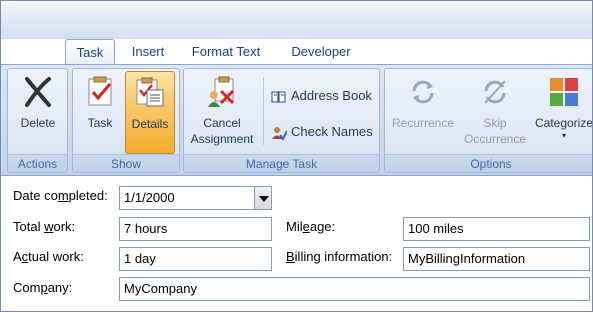 The width and height of the screenshot is (593, 312). Describe the element at coordinates (564, 92) in the screenshot. I see `categorize-icon` at that location.